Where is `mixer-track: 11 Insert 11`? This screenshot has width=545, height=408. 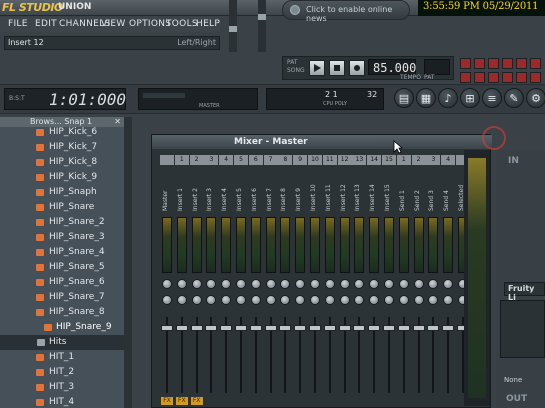 mixer-track: 11 Insert 11 is located at coordinates (329, 281).